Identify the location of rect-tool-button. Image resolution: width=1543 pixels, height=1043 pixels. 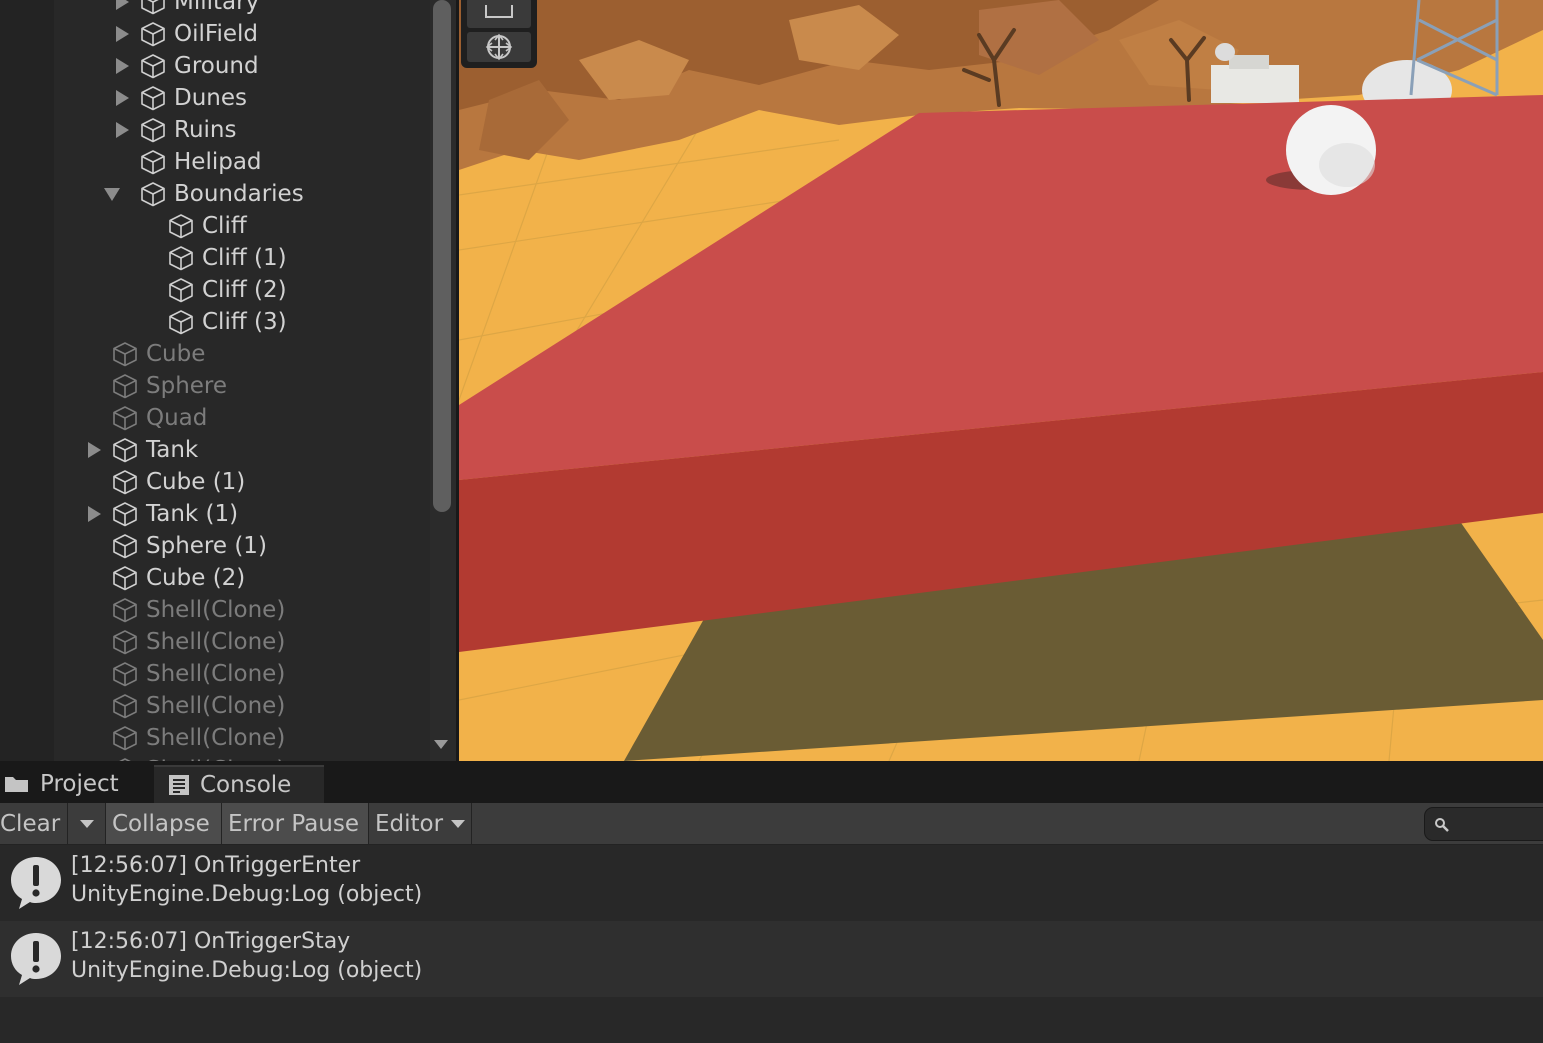
(499, 14).